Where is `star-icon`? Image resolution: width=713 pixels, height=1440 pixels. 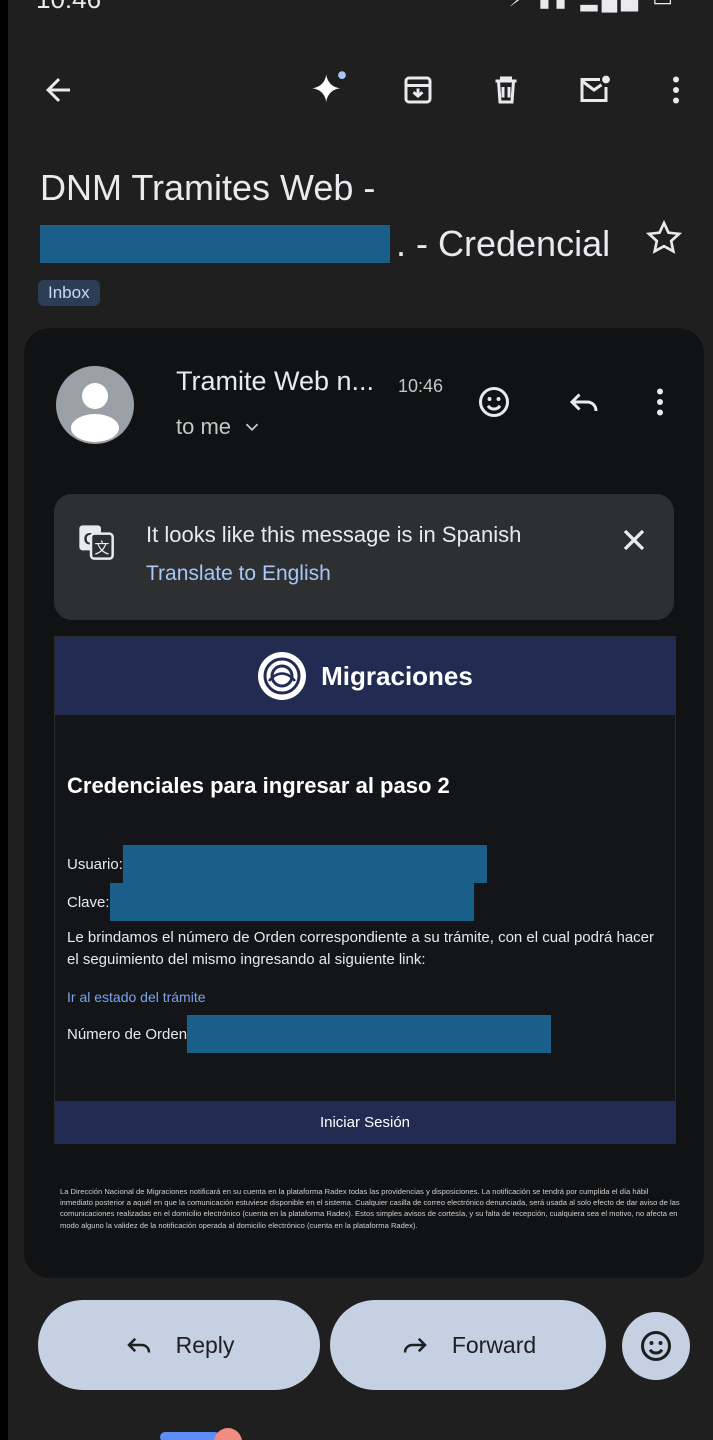 star-icon is located at coordinates (664, 238).